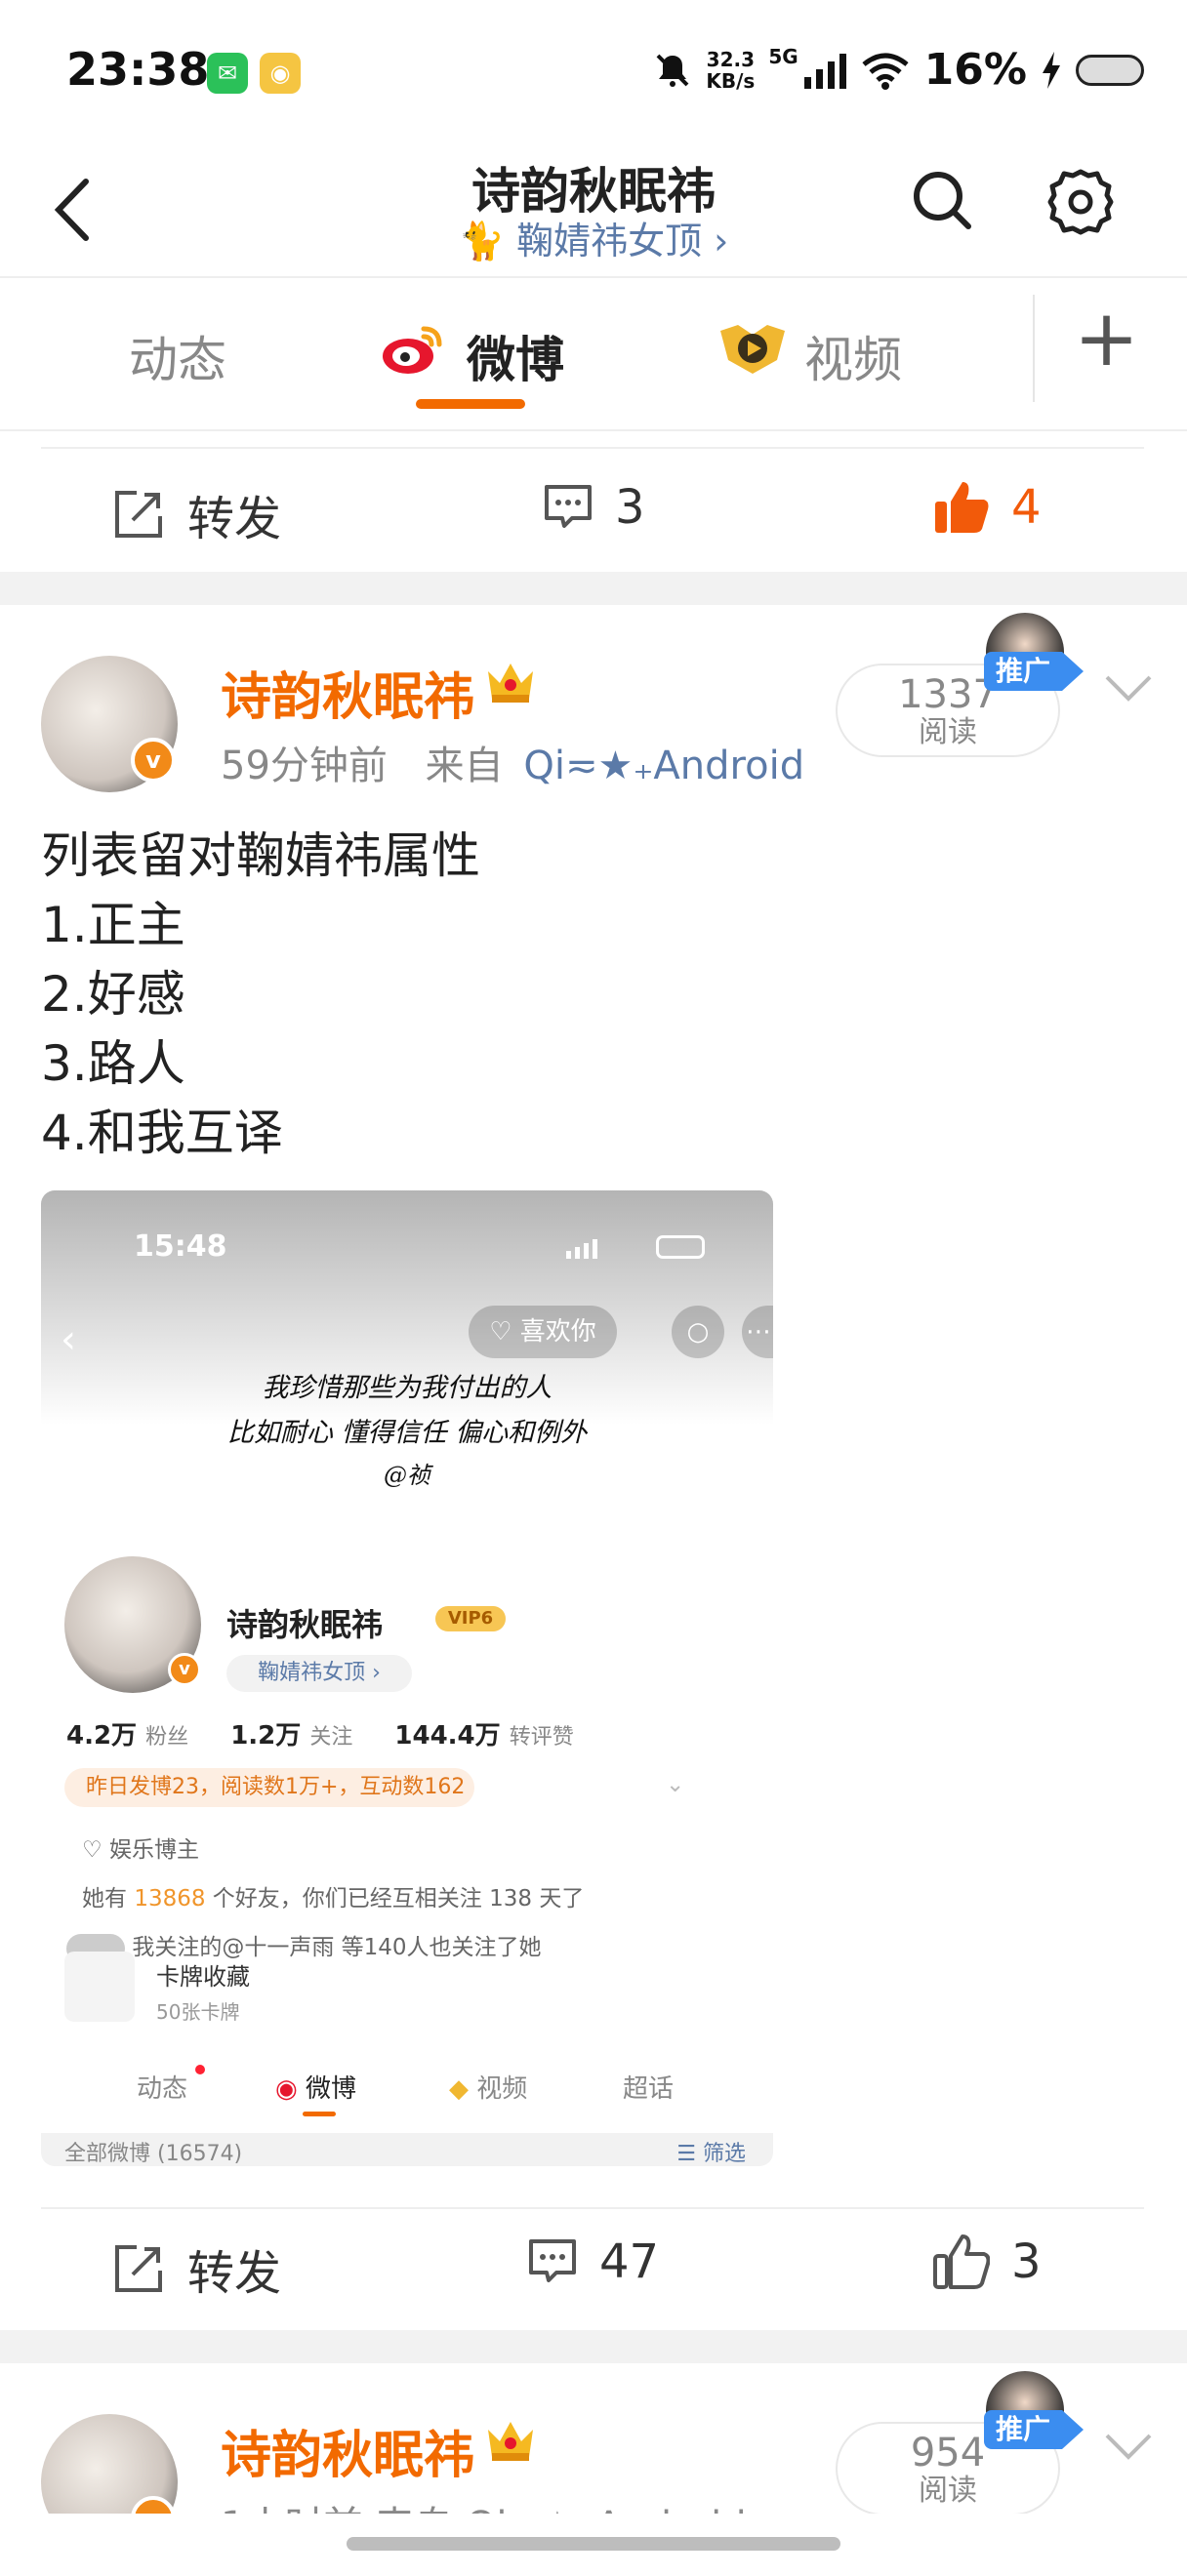 The image size is (1187, 2576). What do you see at coordinates (412, 350) in the screenshot?
I see `weibo-logo-icon` at bounding box center [412, 350].